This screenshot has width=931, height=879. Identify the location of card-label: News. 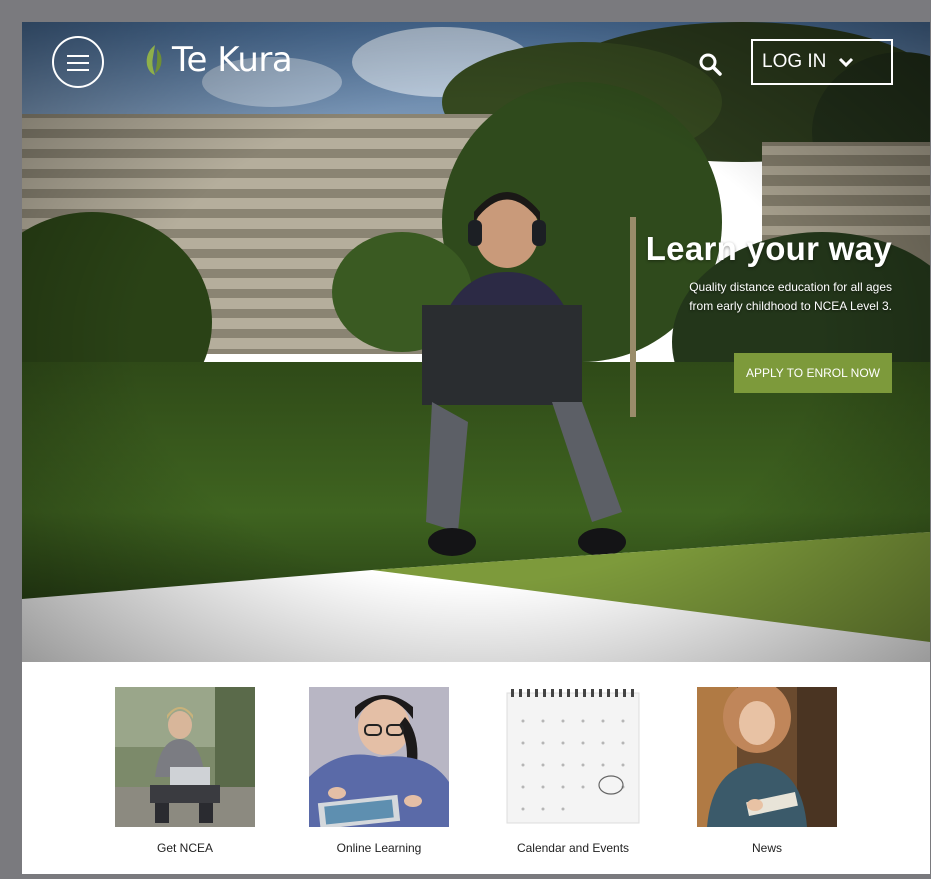
(766, 848).